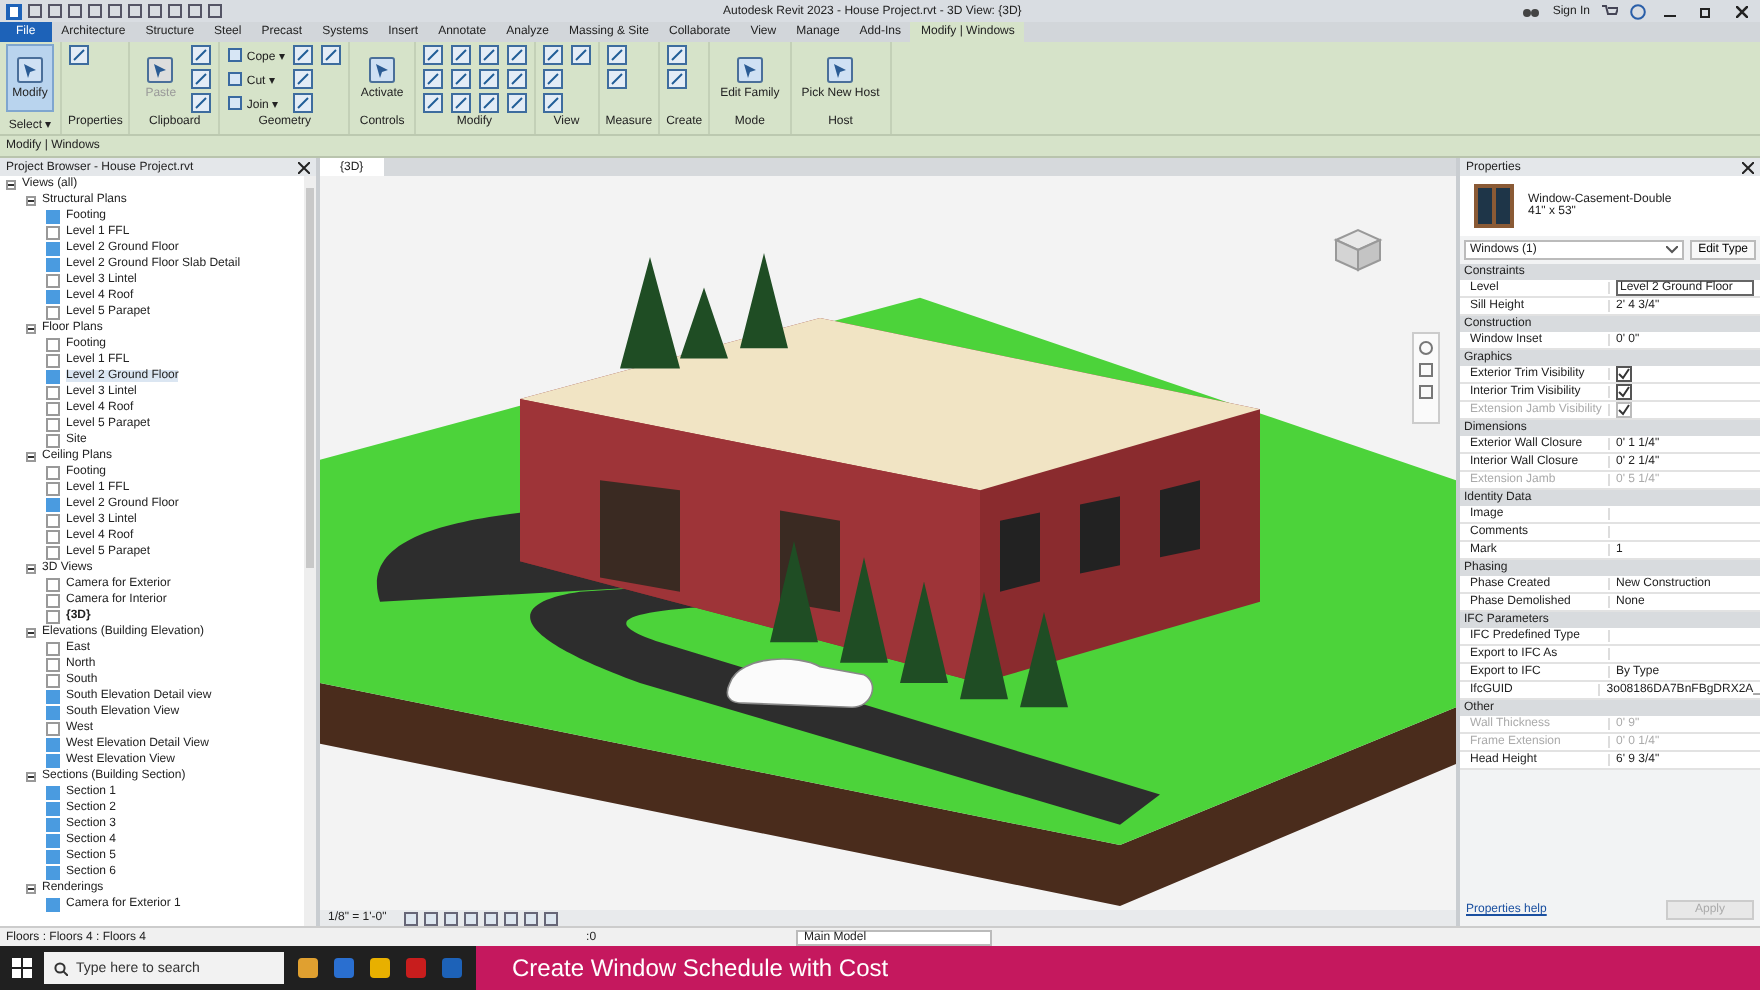  What do you see at coordinates (1610, 11) in the screenshot?
I see `cart-icon` at bounding box center [1610, 11].